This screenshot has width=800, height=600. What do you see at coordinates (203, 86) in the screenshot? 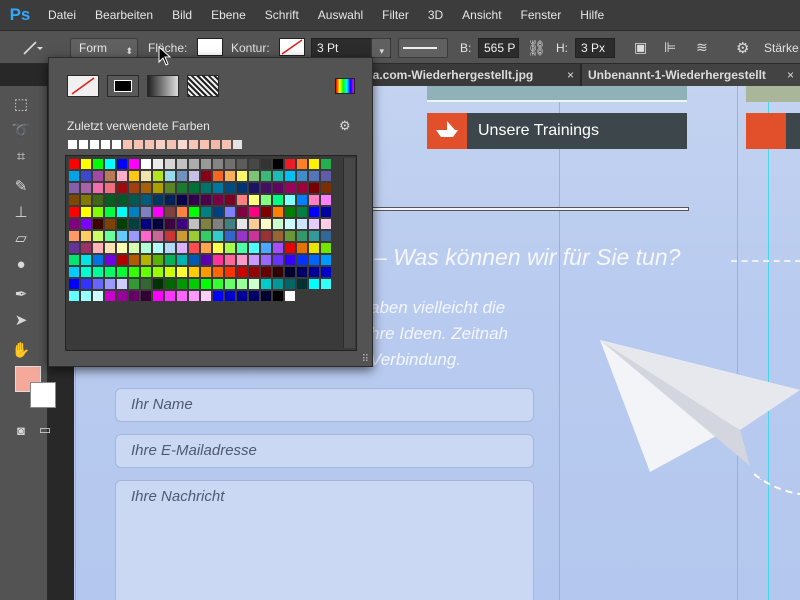
I see `pattern-button` at bounding box center [203, 86].